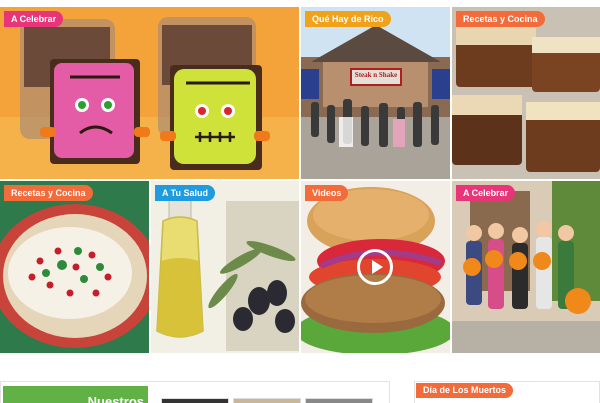  I want to click on featured-tile-veggie-burger-video: Videos, so click(375, 267).